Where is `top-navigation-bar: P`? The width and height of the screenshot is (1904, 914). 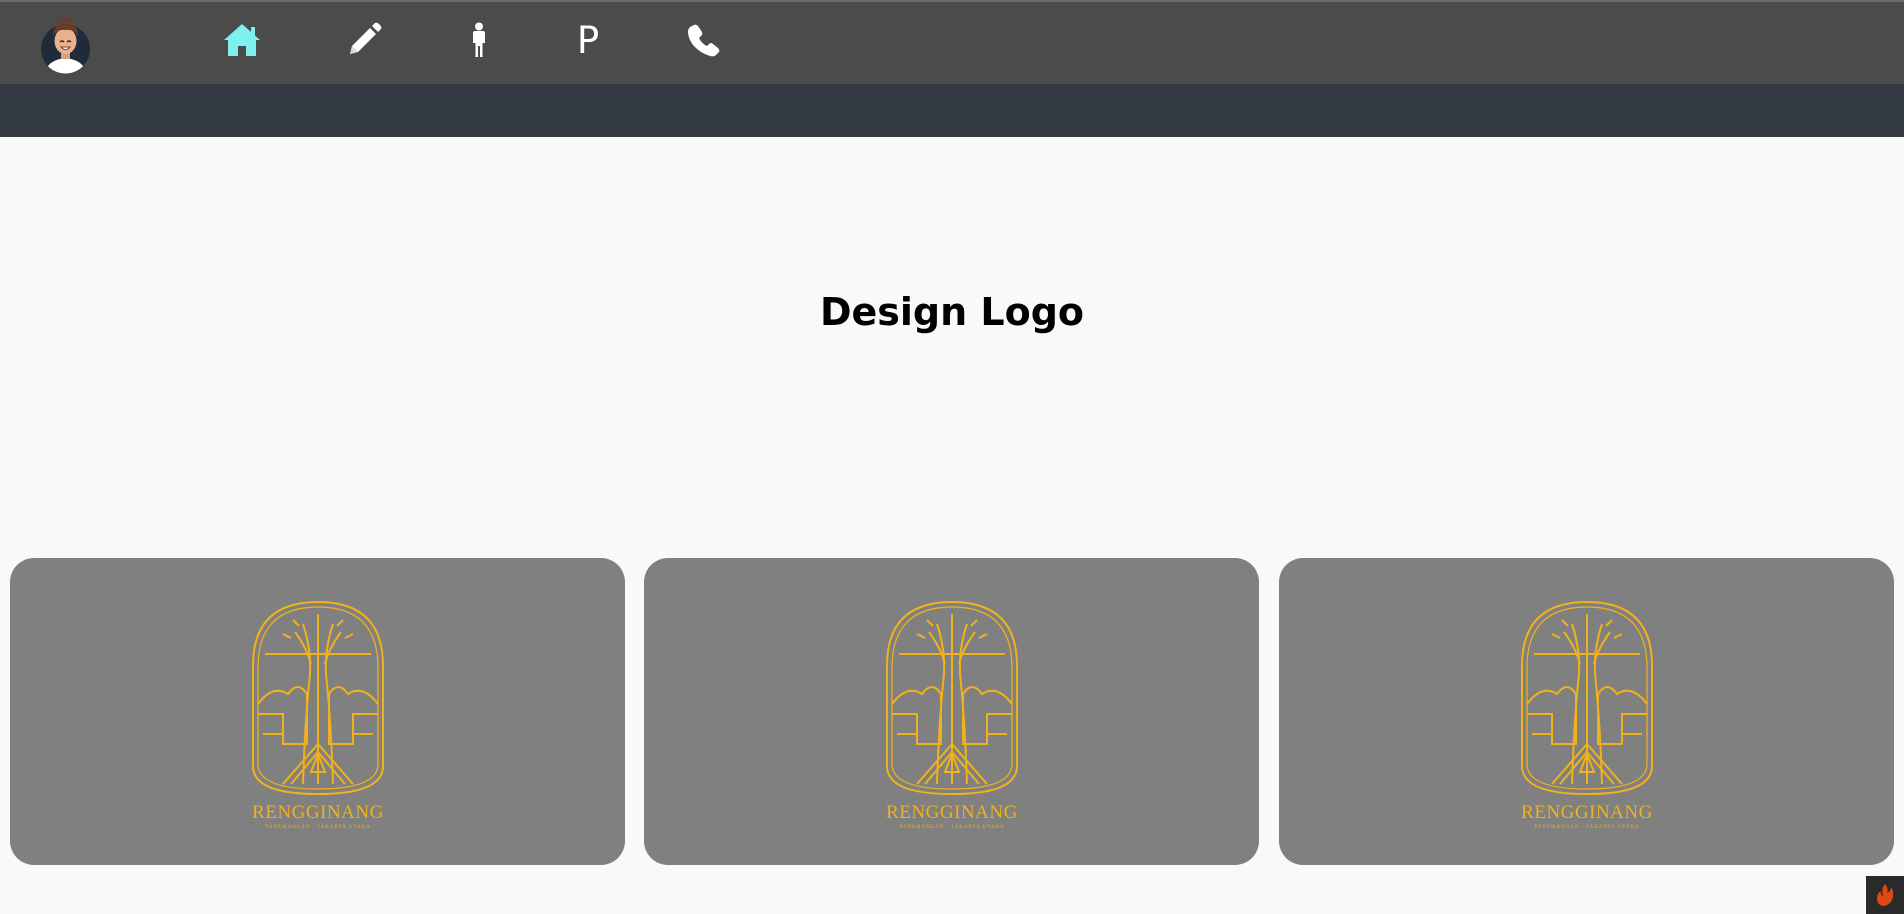 top-navigation-bar: P is located at coordinates (952, 42).